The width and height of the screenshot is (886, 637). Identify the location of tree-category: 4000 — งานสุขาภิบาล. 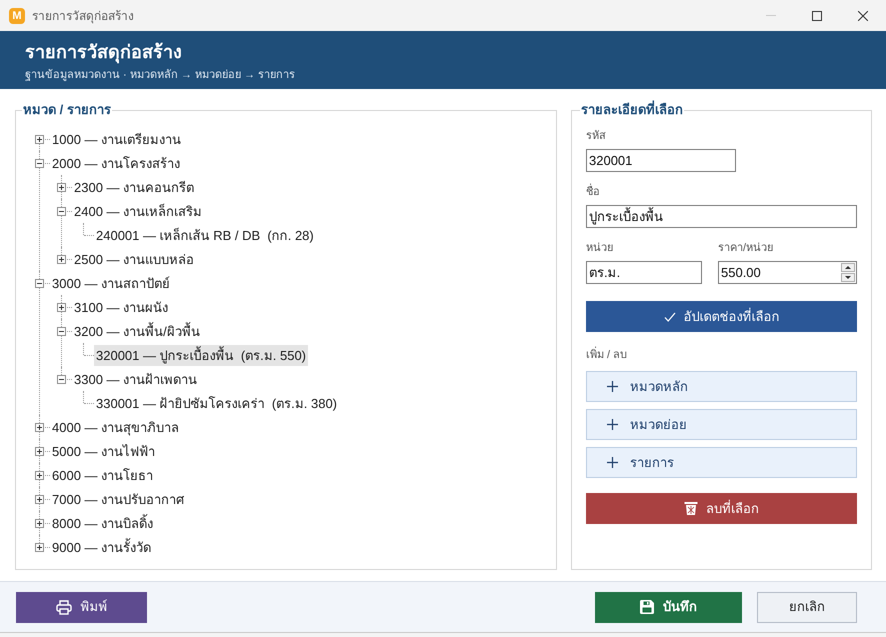
(116, 427).